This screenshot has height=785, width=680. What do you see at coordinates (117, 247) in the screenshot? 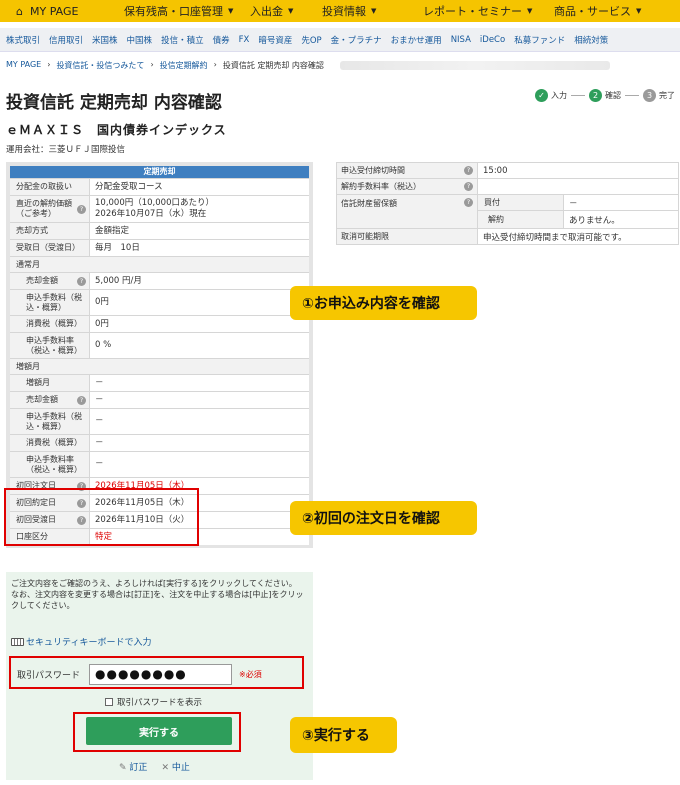
I see `row-value: 毎月 10日` at bounding box center [117, 247].